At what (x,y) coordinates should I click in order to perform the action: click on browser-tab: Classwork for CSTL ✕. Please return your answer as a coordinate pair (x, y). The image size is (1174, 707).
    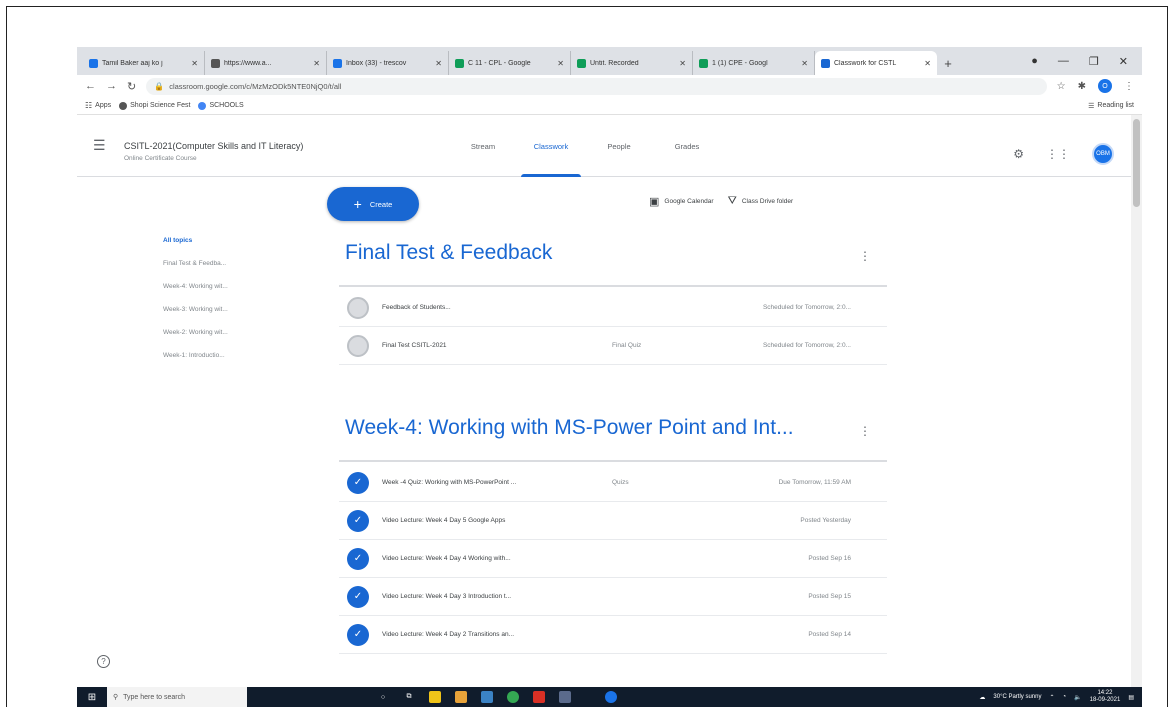
    Looking at the image, I should click on (876, 63).